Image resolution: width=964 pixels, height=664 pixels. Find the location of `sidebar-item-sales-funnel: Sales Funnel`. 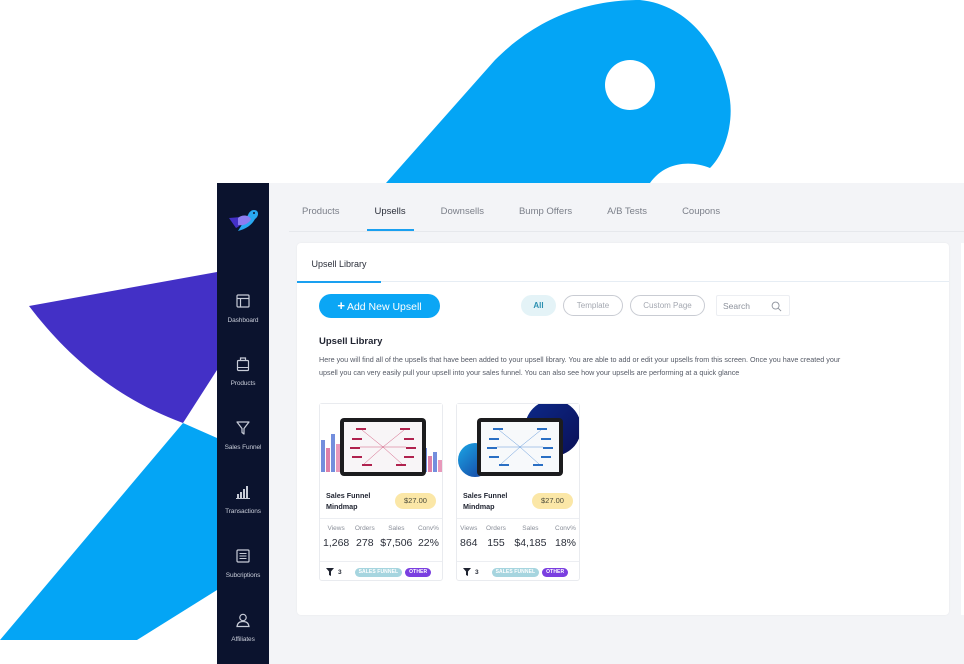

sidebar-item-sales-funnel: Sales Funnel is located at coordinates (243, 448).